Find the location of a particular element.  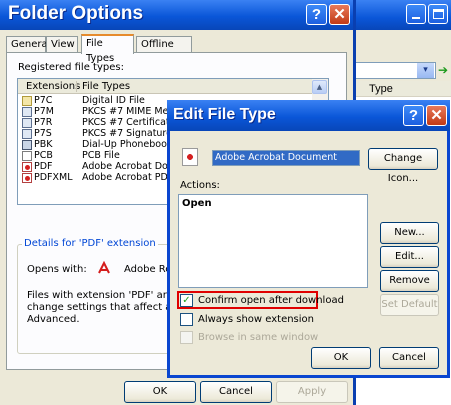

go-arrow-icon: ➔ is located at coordinates (444, 70).